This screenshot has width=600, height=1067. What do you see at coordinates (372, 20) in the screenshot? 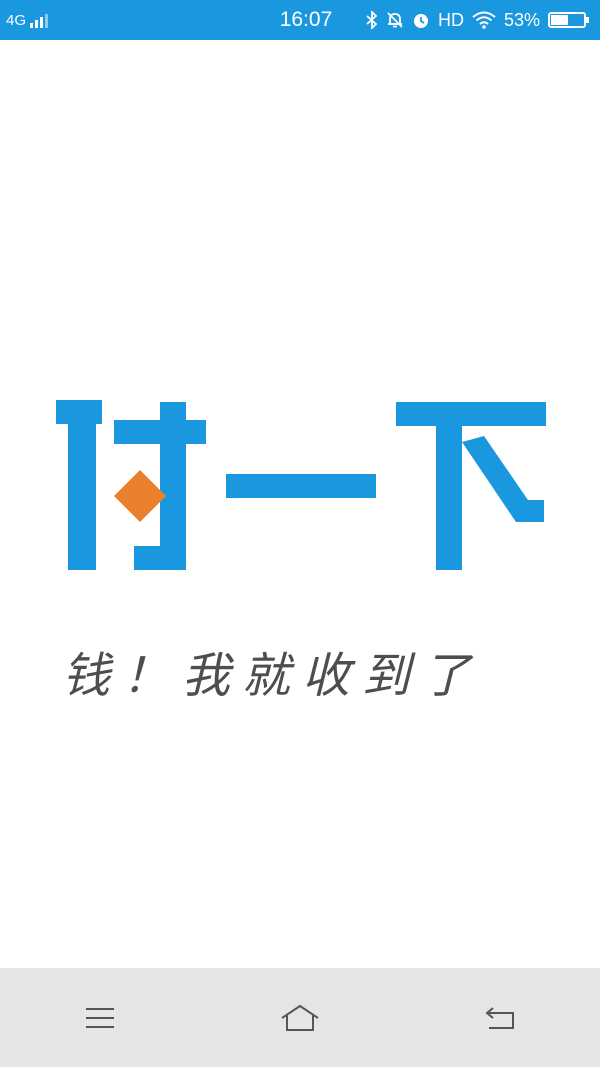
I see `bluetooth-icon` at bounding box center [372, 20].